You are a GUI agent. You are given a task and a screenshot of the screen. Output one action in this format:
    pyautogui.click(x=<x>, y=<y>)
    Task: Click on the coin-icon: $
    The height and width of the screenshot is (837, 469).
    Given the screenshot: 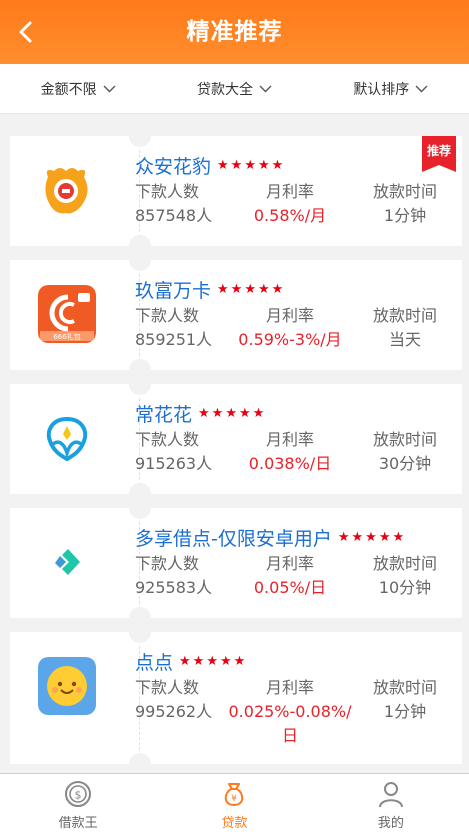 What is the action you would take?
    pyautogui.click(x=78, y=794)
    